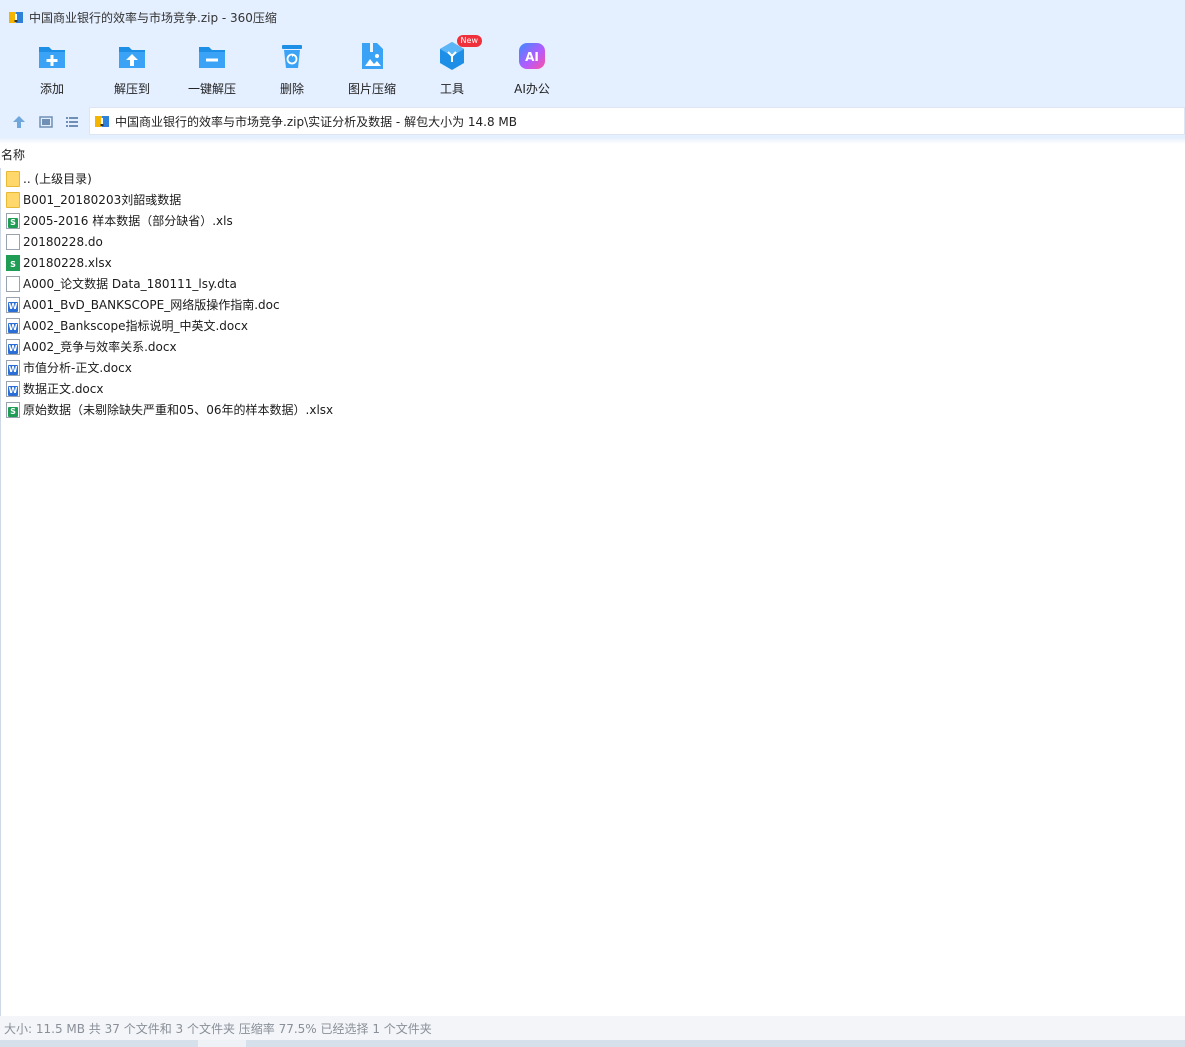 This screenshot has height=1047, width=1185. What do you see at coordinates (212, 57) in the screenshot?
I see `one-click-extract-icon` at bounding box center [212, 57].